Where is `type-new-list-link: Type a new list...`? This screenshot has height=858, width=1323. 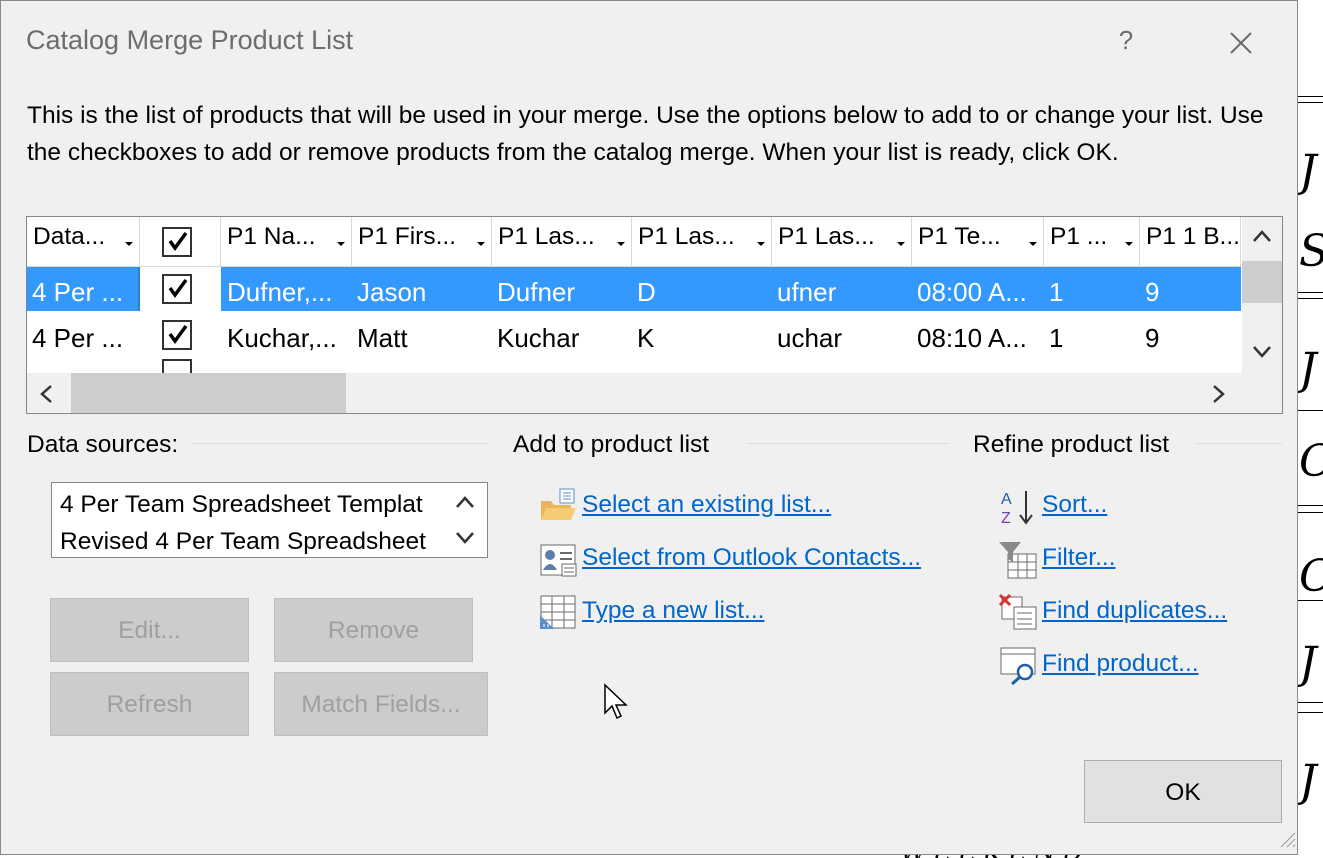
type-new-list-link: Type a new list... is located at coordinates (738, 613).